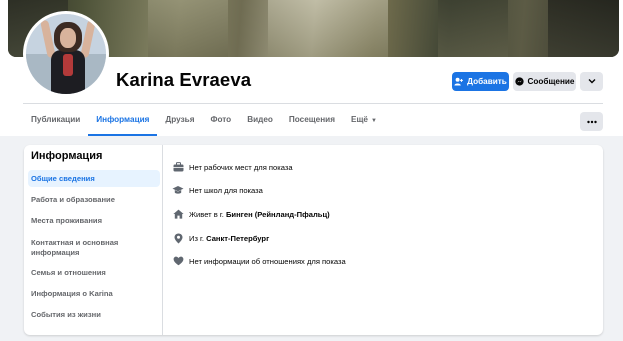  I want to click on tab-checkins: Посещения, so click(312, 120).